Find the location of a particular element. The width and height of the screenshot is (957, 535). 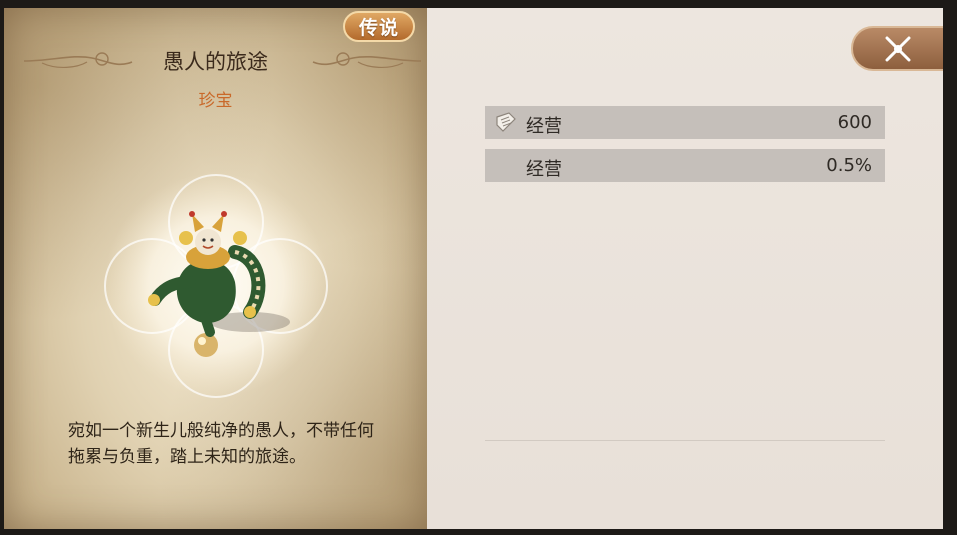

stat-row: 经营 600 is located at coordinates (685, 122).